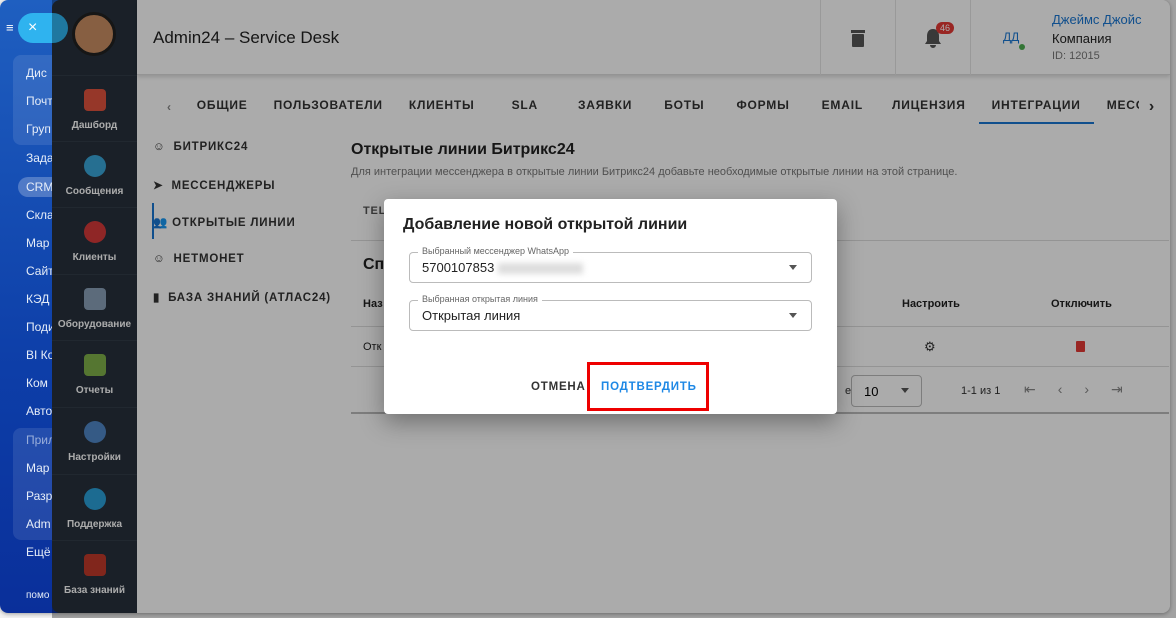 This screenshot has width=1176, height=618. I want to click on messenger-value: 5700107853, so click(458, 267).